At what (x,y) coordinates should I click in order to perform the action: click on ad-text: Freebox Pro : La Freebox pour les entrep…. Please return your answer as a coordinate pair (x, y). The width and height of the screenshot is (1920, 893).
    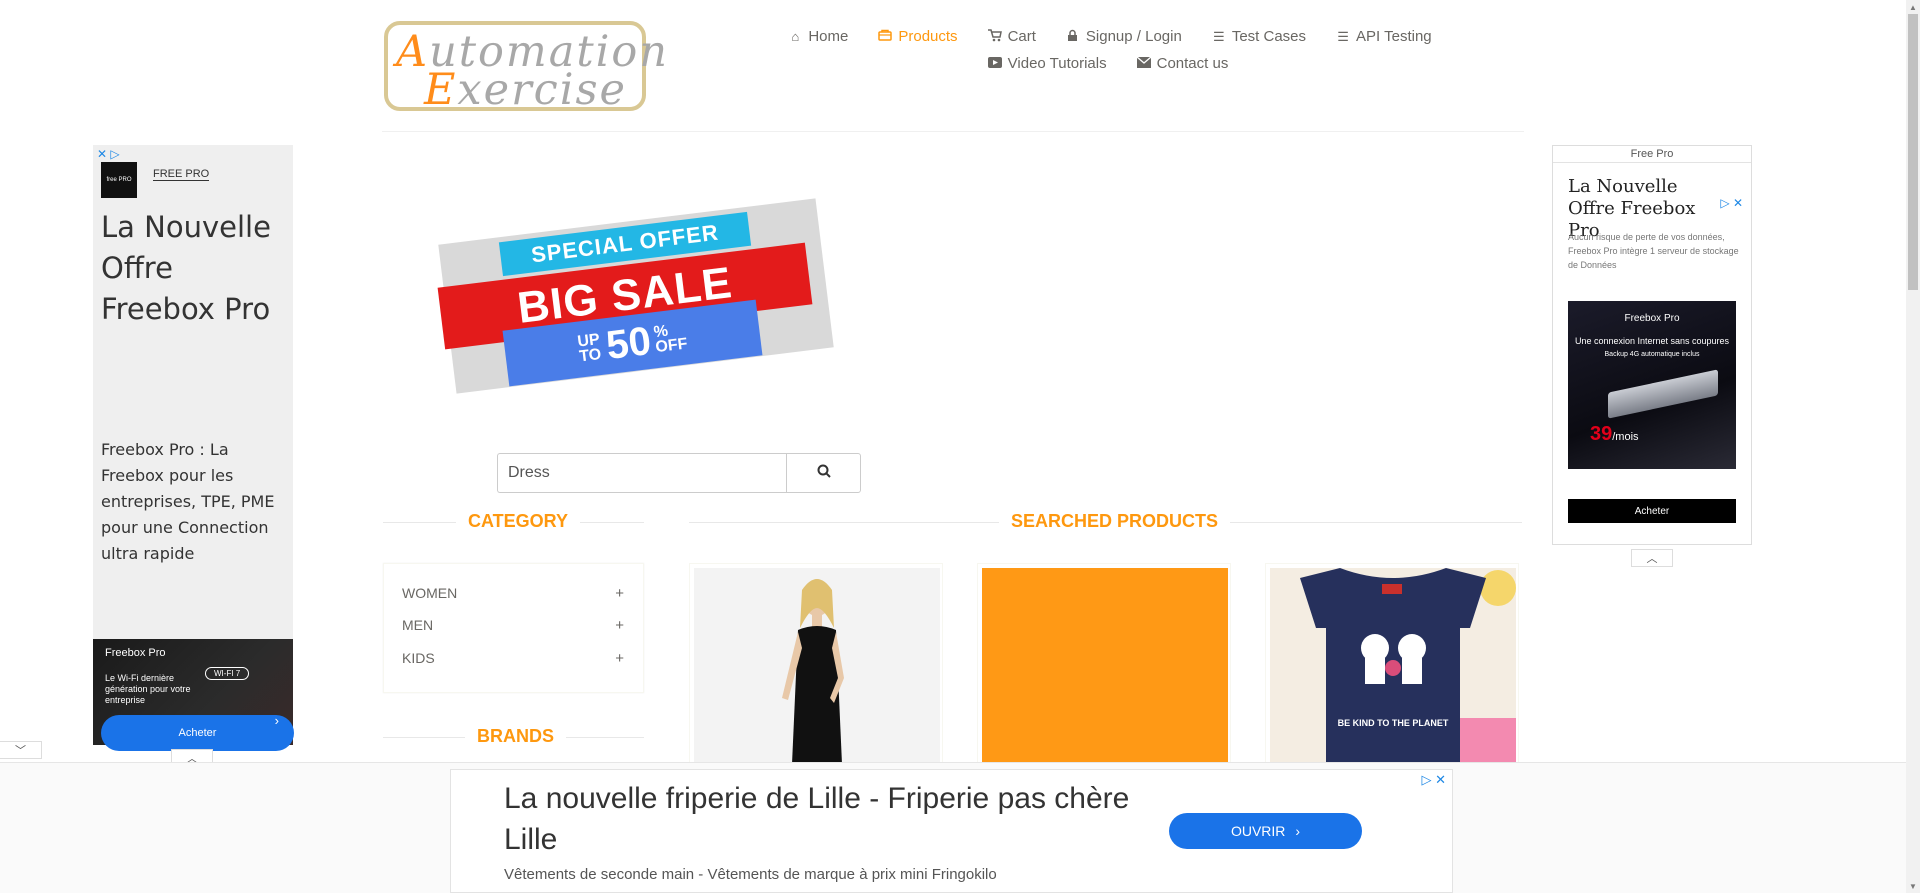
    Looking at the image, I should click on (188, 501).